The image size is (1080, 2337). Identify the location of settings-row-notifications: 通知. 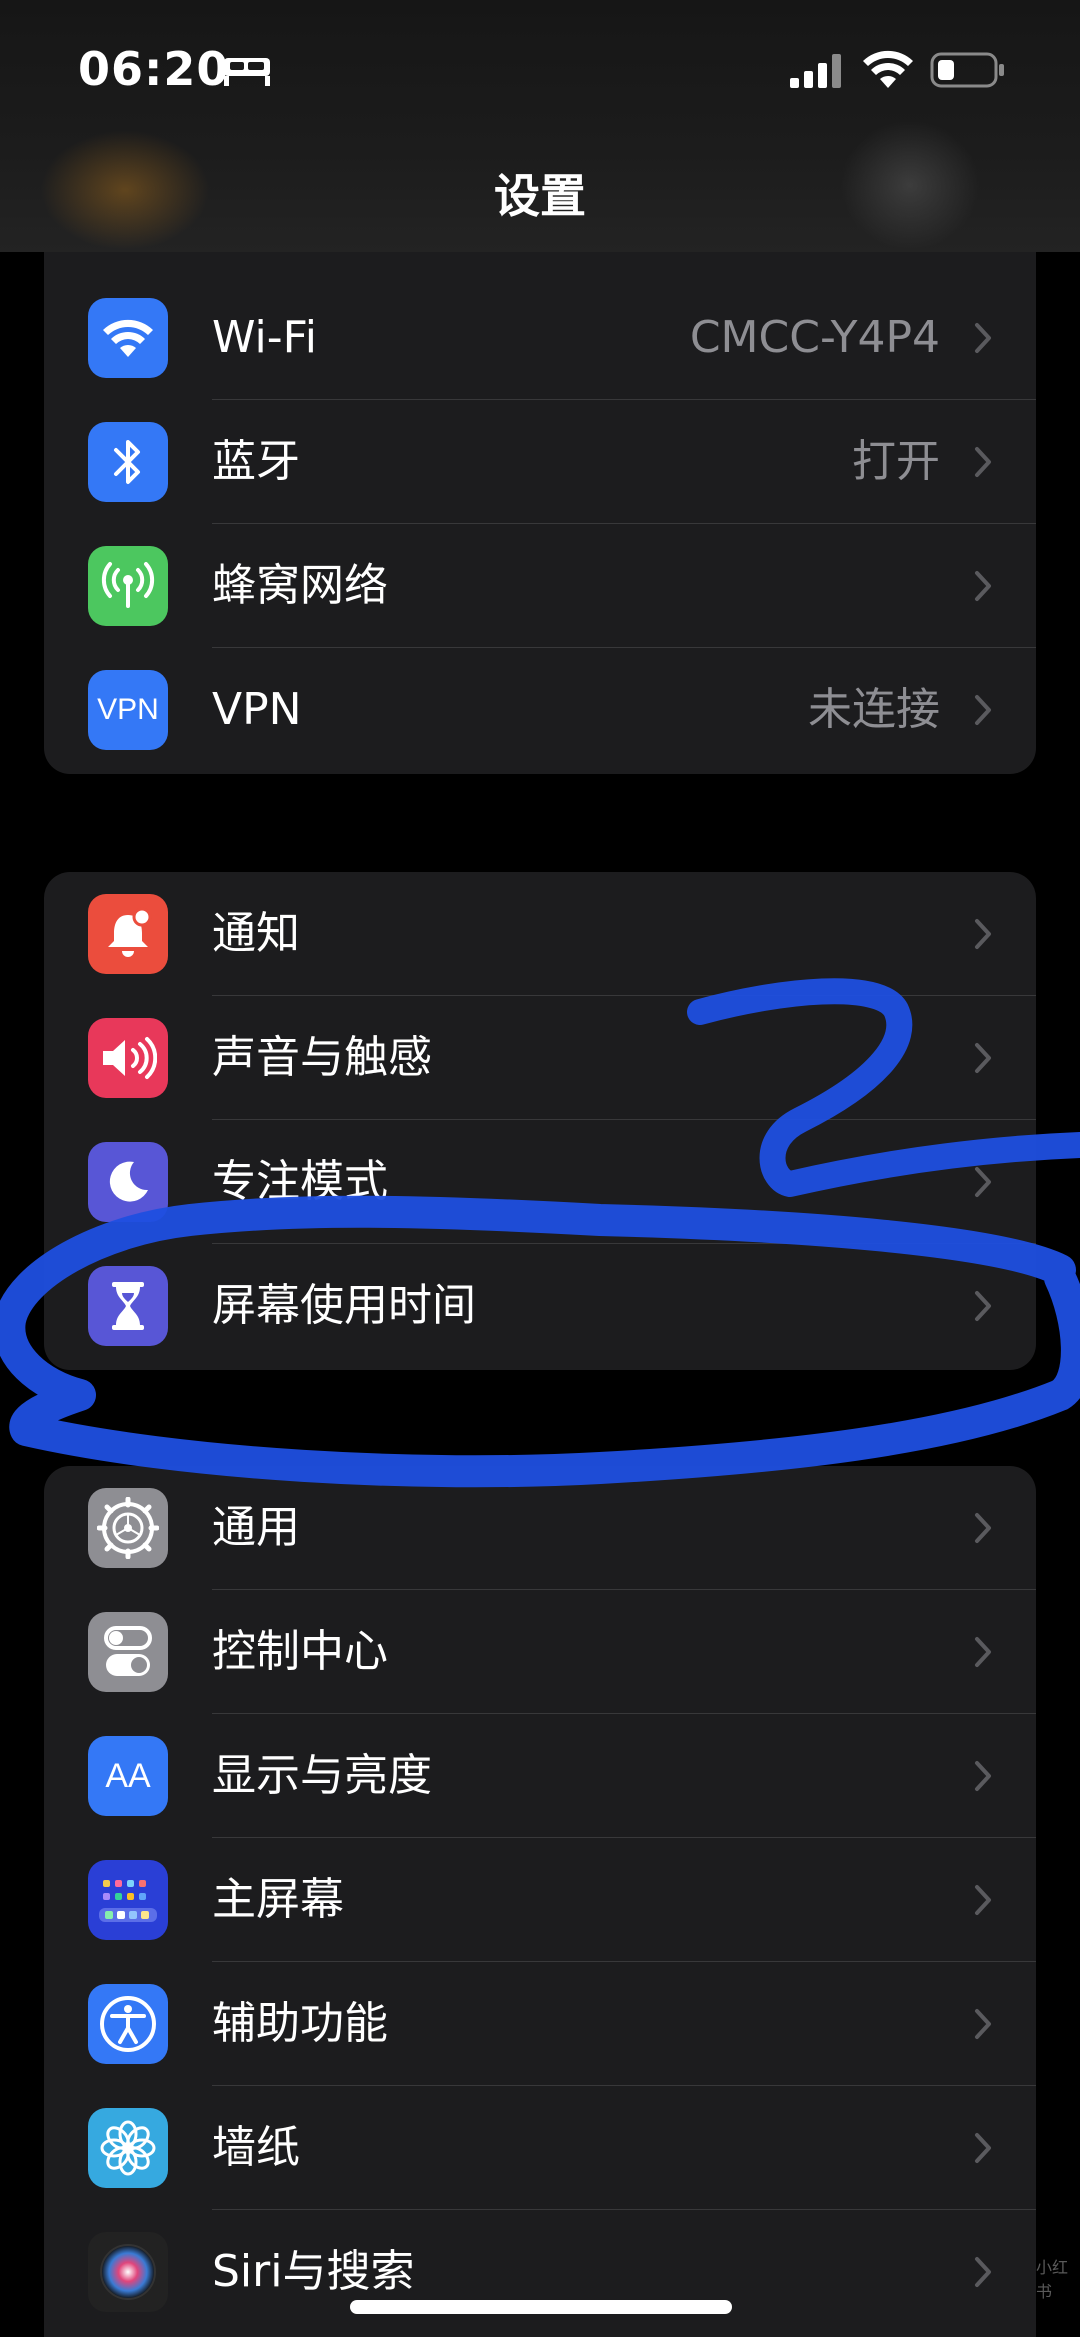
(540, 934).